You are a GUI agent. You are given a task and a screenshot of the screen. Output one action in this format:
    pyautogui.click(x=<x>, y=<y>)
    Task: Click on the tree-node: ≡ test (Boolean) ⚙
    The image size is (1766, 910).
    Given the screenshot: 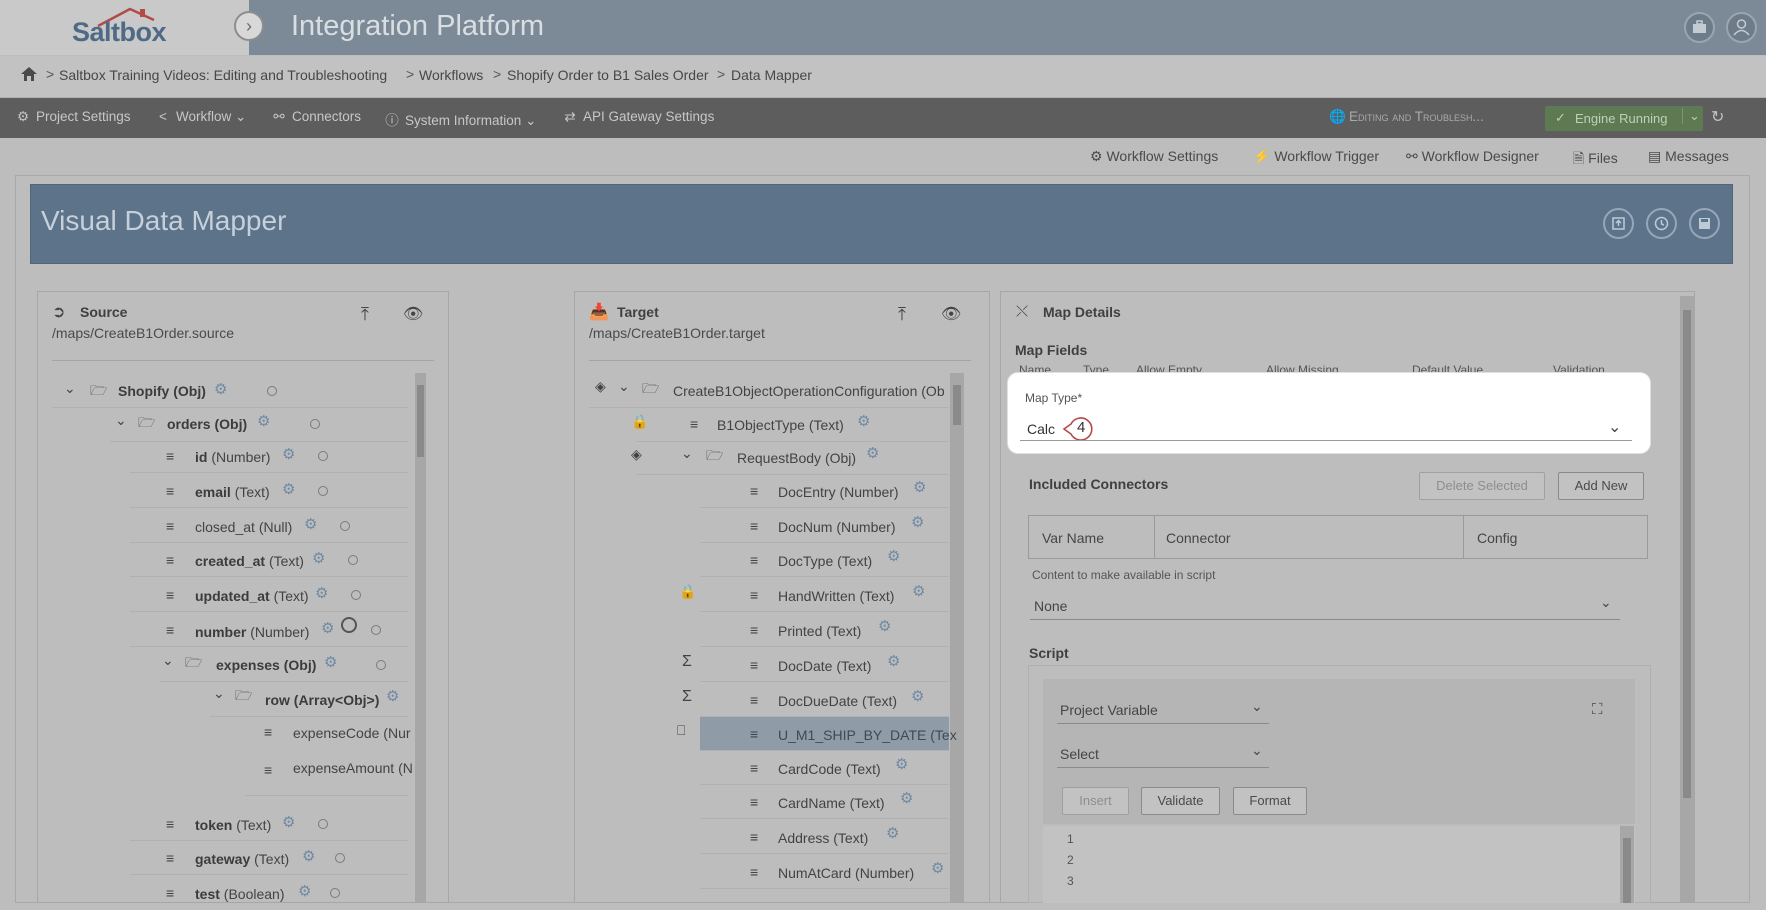 What is the action you would take?
    pyautogui.click(x=269, y=893)
    